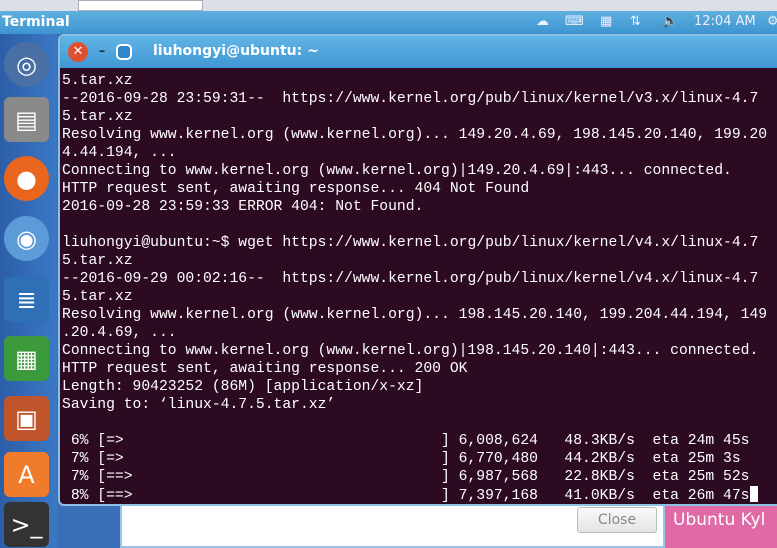 The height and width of the screenshot is (548, 777). I want to click on background-dialog: Close, so click(392, 524).